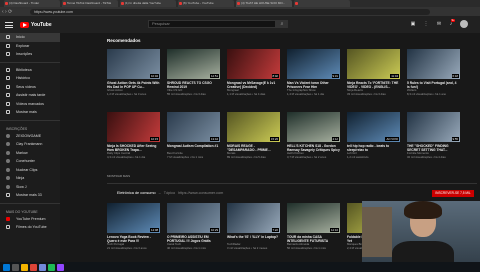 This screenshot has width=480, height=272. Describe the element at coordinates (15, 267) in the screenshot. I see `search-icon` at that location.